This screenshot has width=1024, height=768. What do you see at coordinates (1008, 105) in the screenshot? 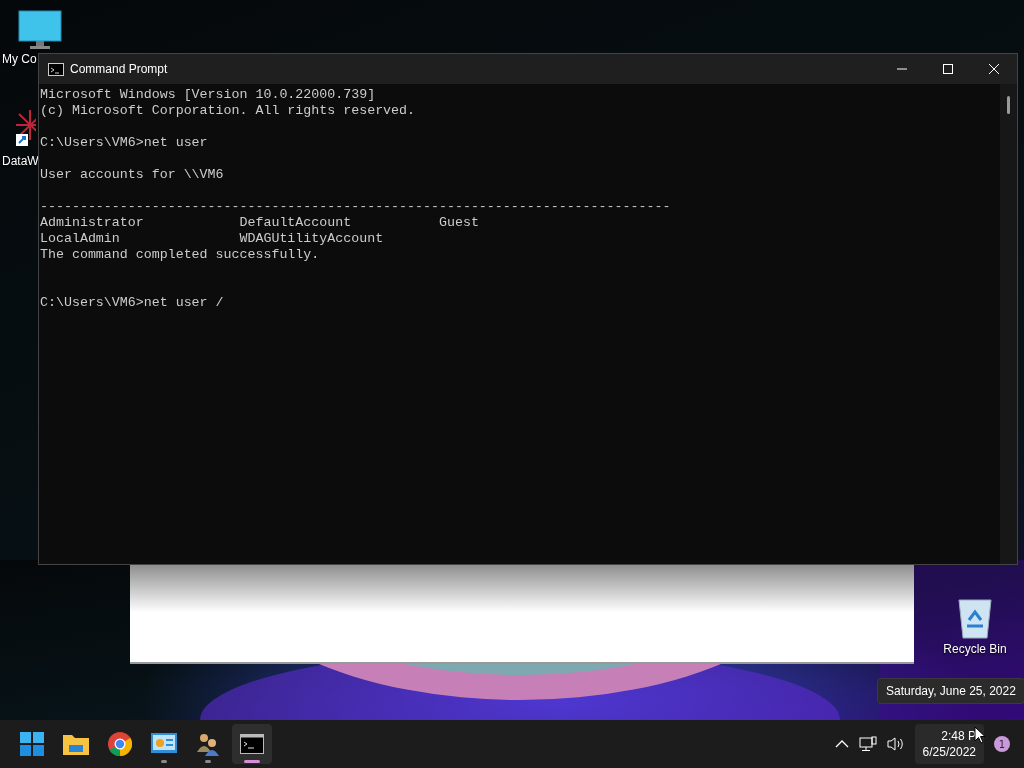
I see `scrollbar-thumb` at bounding box center [1008, 105].